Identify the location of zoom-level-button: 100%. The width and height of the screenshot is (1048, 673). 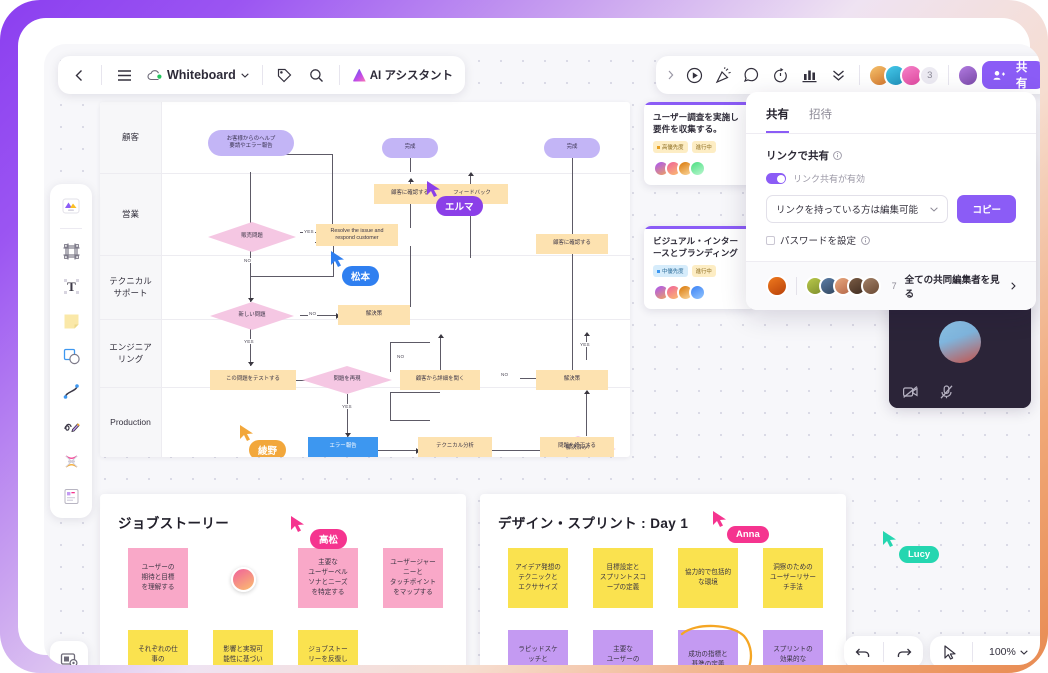
(1006, 651).